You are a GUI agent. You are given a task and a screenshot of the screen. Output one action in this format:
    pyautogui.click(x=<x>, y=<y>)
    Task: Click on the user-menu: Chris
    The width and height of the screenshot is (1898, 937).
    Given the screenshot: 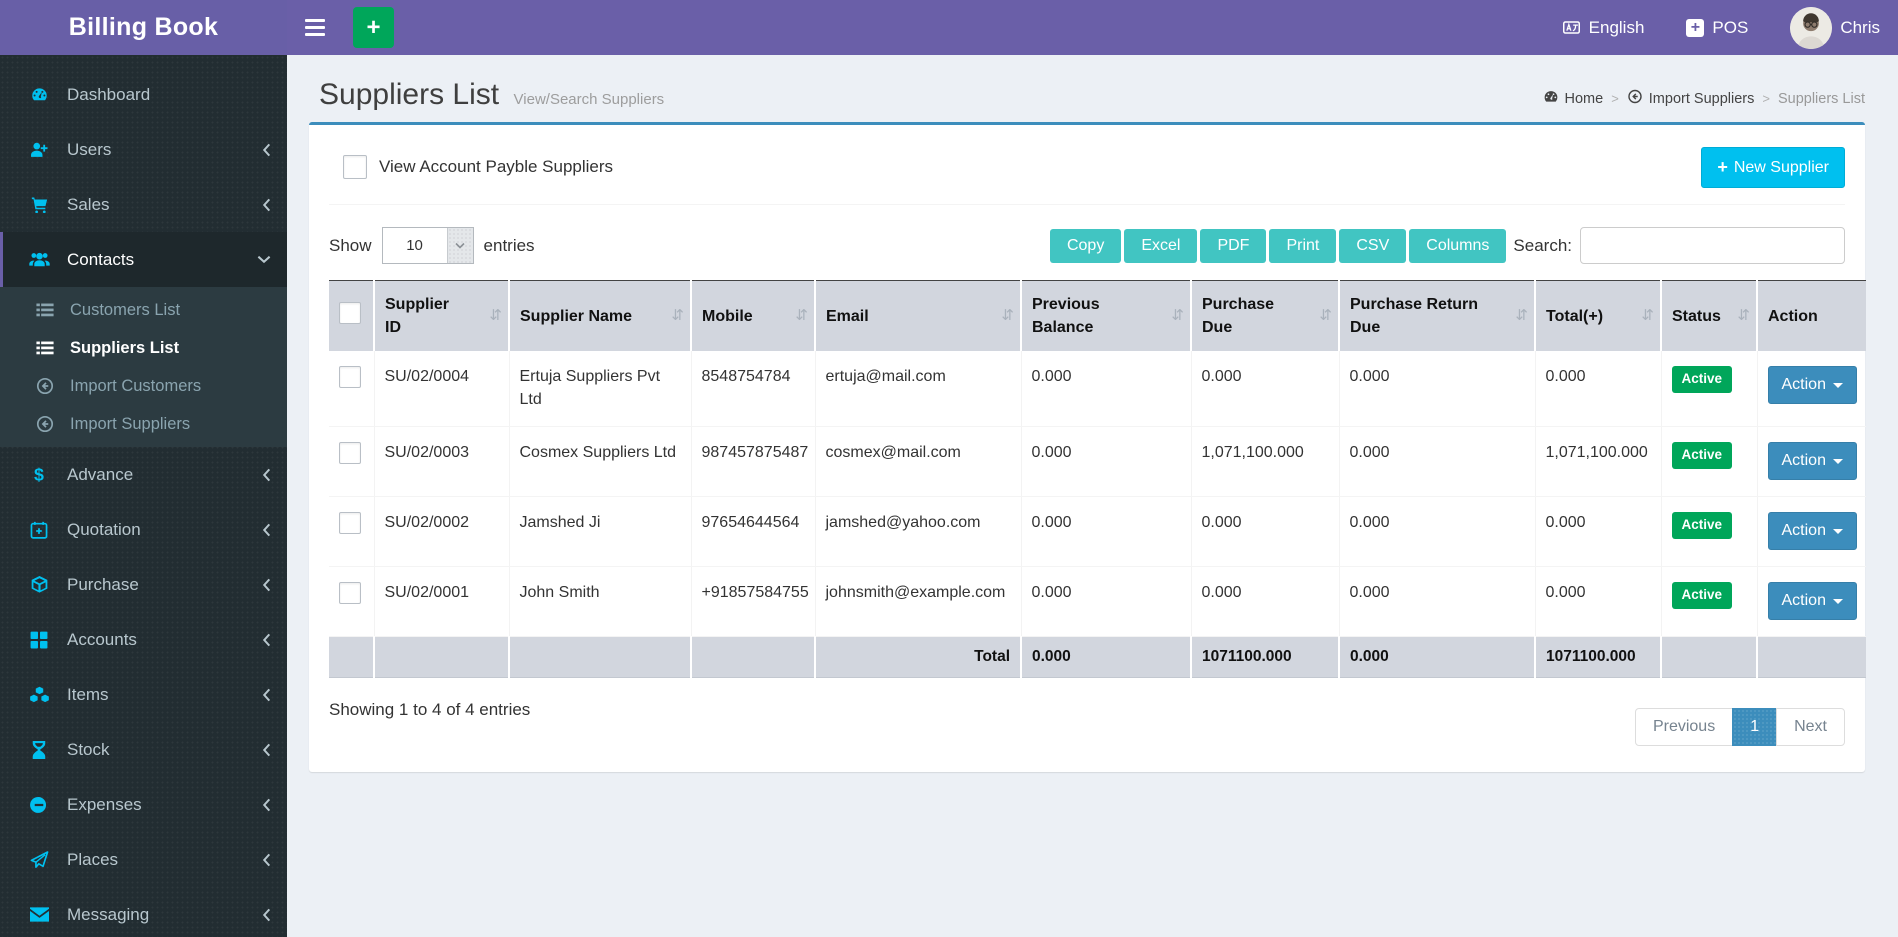 What is the action you would take?
    pyautogui.click(x=1835, y=27)
    